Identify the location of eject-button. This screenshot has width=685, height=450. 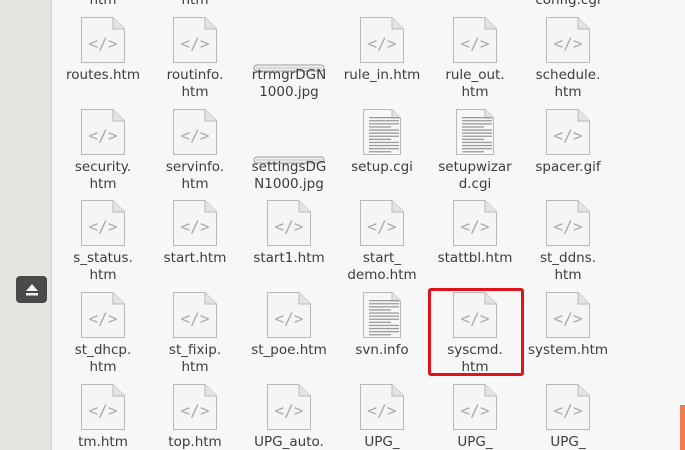
(31, 289).